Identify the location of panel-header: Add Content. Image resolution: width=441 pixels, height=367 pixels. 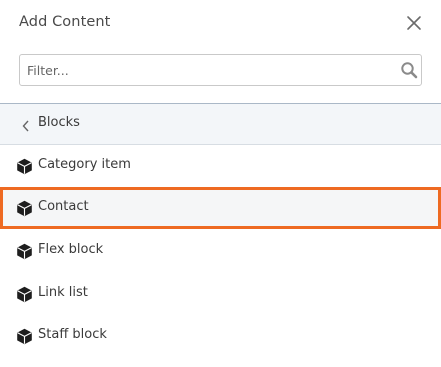
(220, 24).